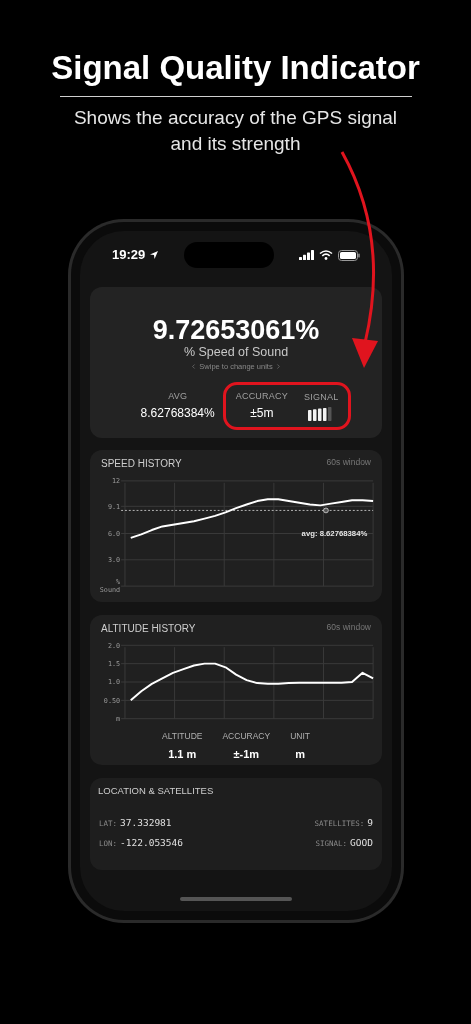 The height and width of the screenshot is (1024, 471). I want to click on average-label: avg: 8.62768384%, so click(334, 534).